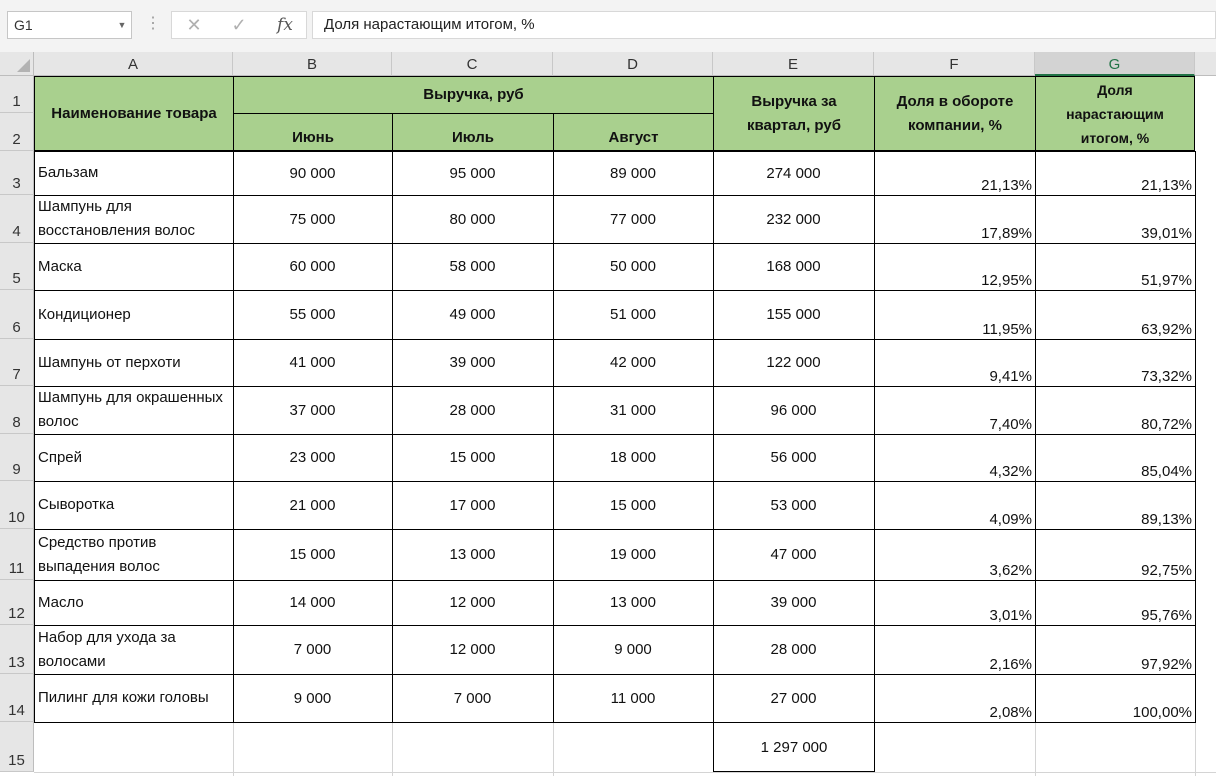  I want to click on cell-f12: 3,01%, so click(954, 602).